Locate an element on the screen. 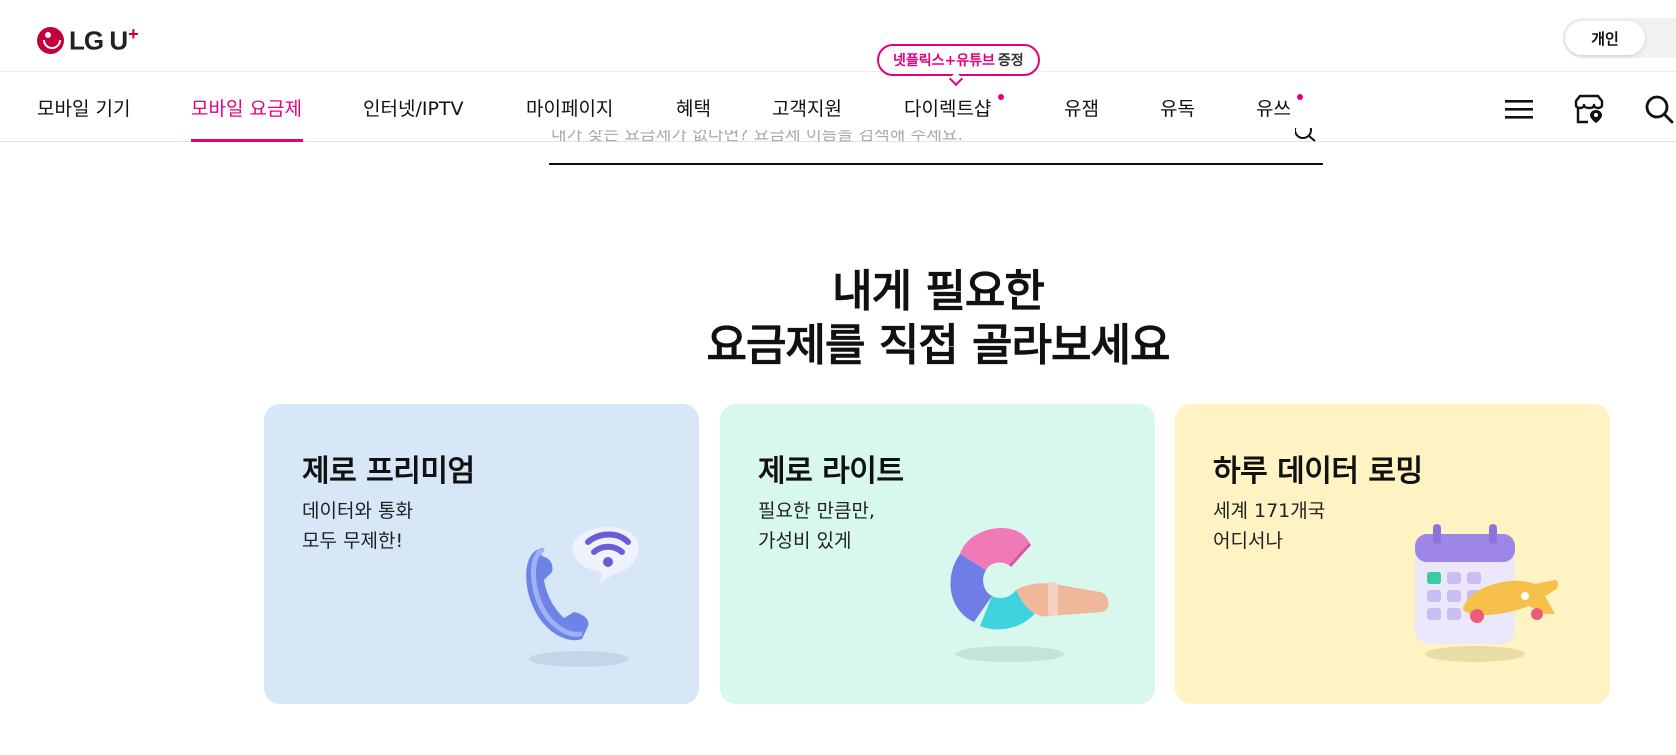 This screenshot has height=755, width=1676. nav-item-mobile-plans: 모바일 요금제 is located at coordinates (246, 107).